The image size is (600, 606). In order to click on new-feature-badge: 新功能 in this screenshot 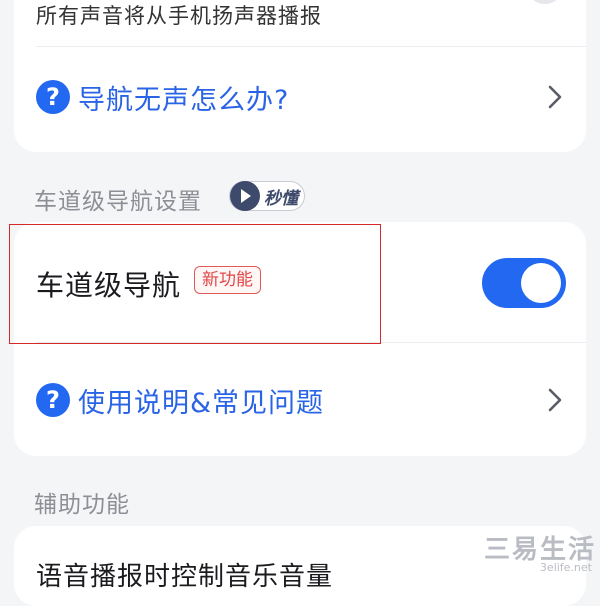, I will do `click(227, 280)`.